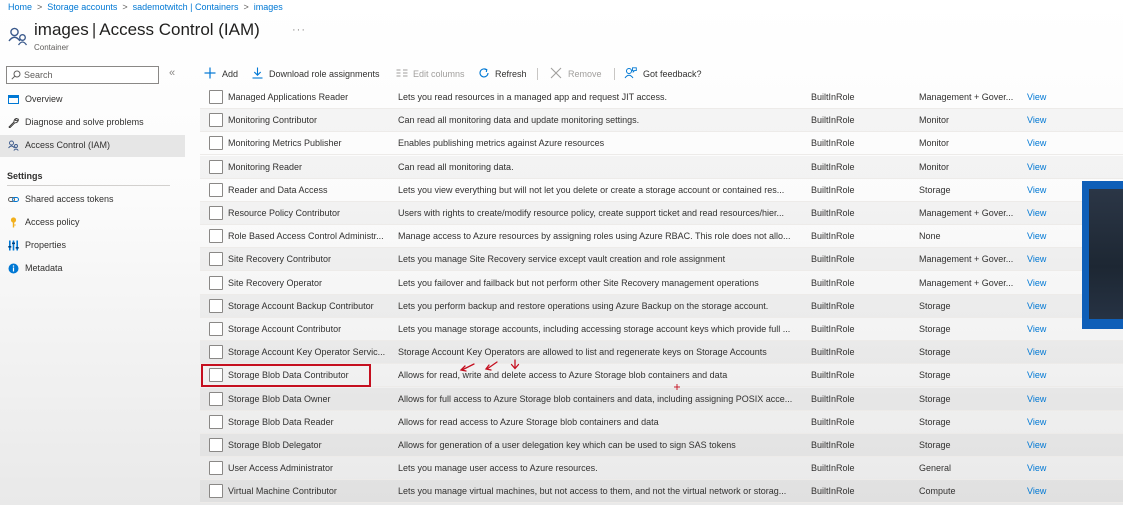  Describe the element at coordinates (268, 7) in the screenshot. I see `breadcrumb-images: images` at that location.